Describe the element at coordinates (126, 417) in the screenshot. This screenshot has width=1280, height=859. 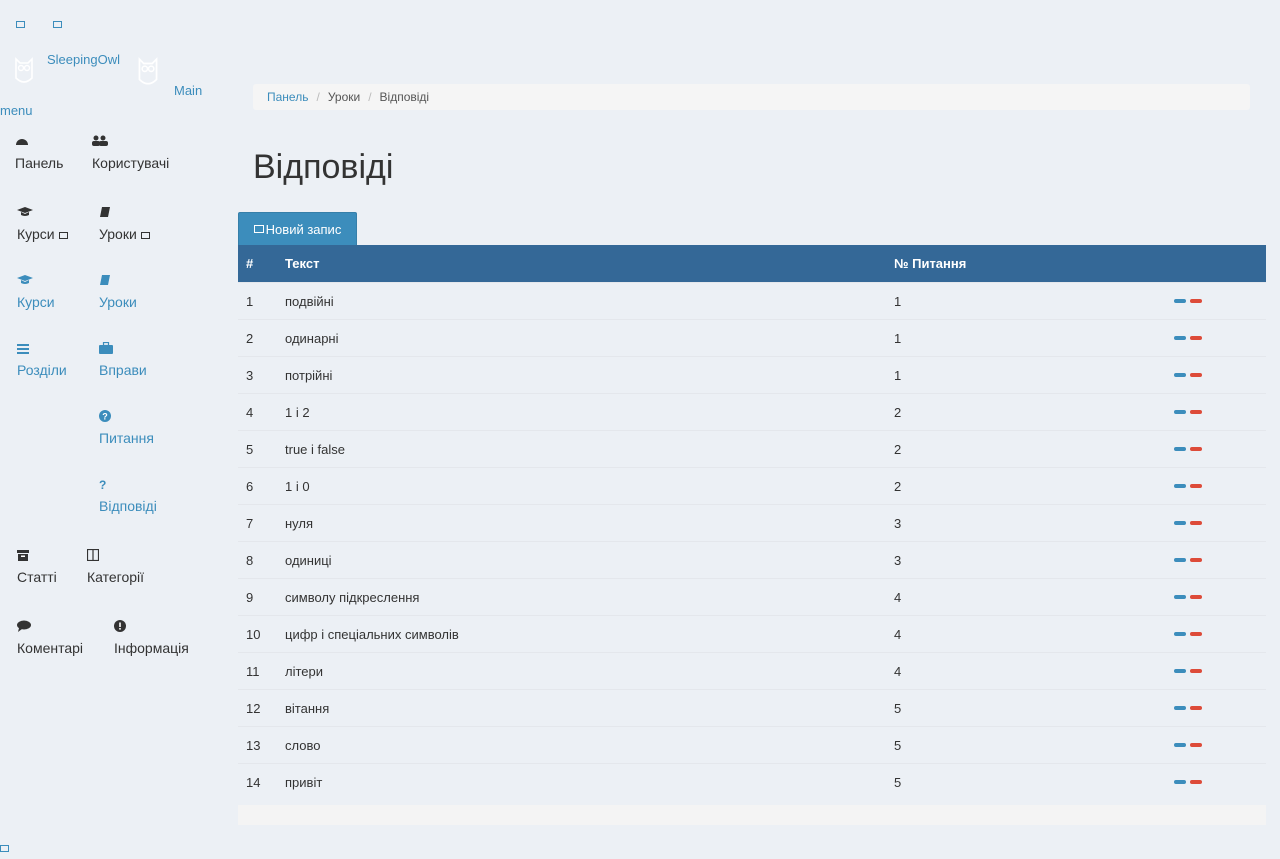
I see `question-circle-icon: ?` at that location.